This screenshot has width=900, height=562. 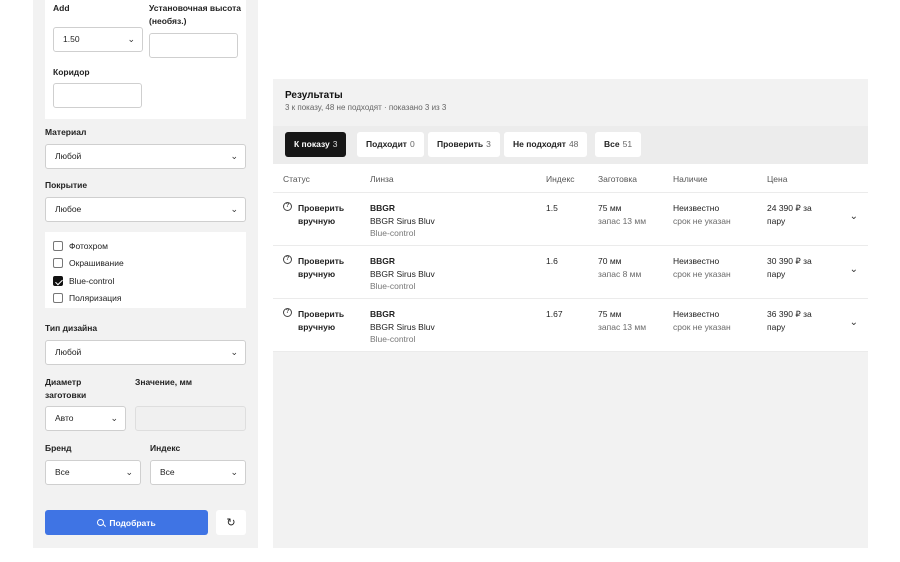 What do you see at coordinates (560, 179) in the screenshot?
I see `column-index: Индекс` at bounding box center [560, 179].